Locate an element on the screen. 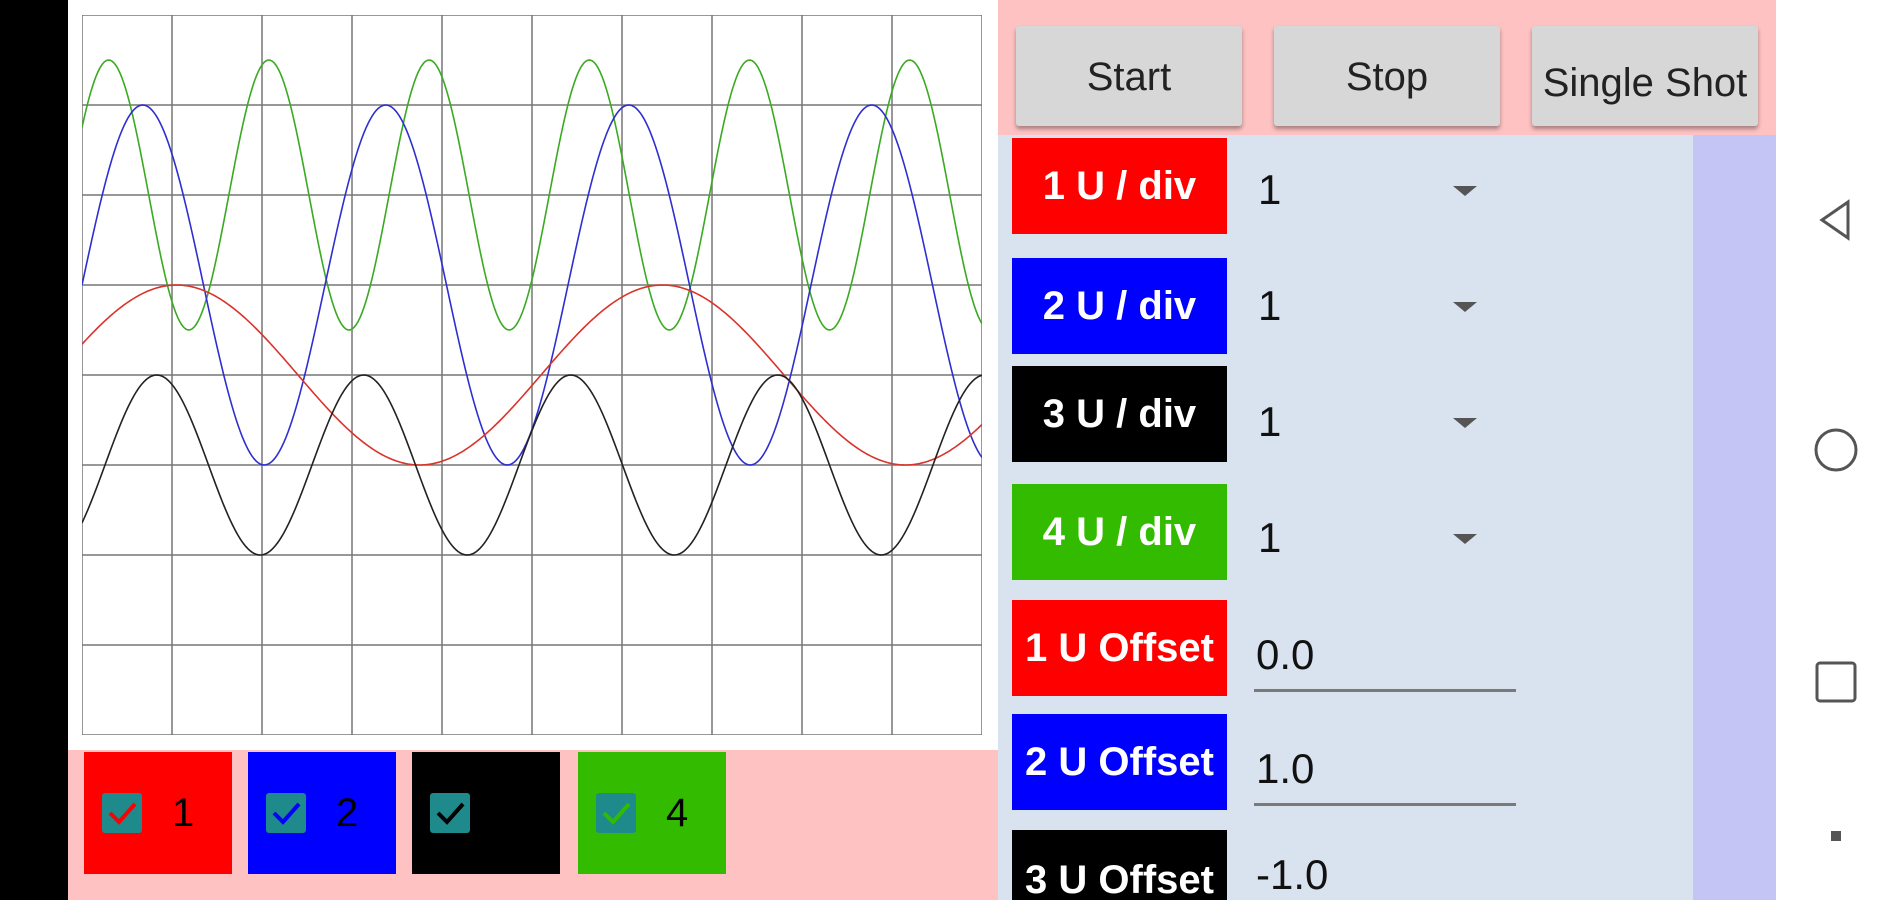 The width and height of the screenshot is (1896, 900). channel-4-udiv-label: 4 U / div is located at coordinates (1119, 532).